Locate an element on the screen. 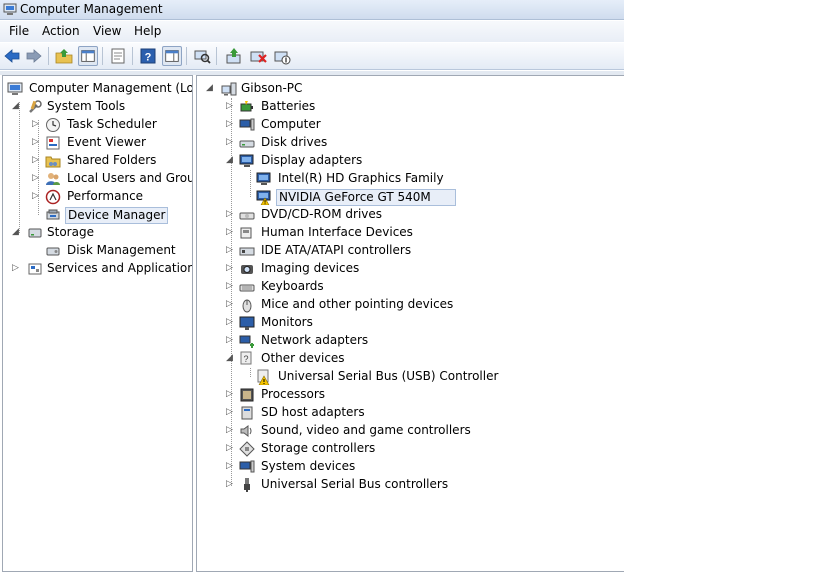  storage-icon is located at coordinates (35, 233).